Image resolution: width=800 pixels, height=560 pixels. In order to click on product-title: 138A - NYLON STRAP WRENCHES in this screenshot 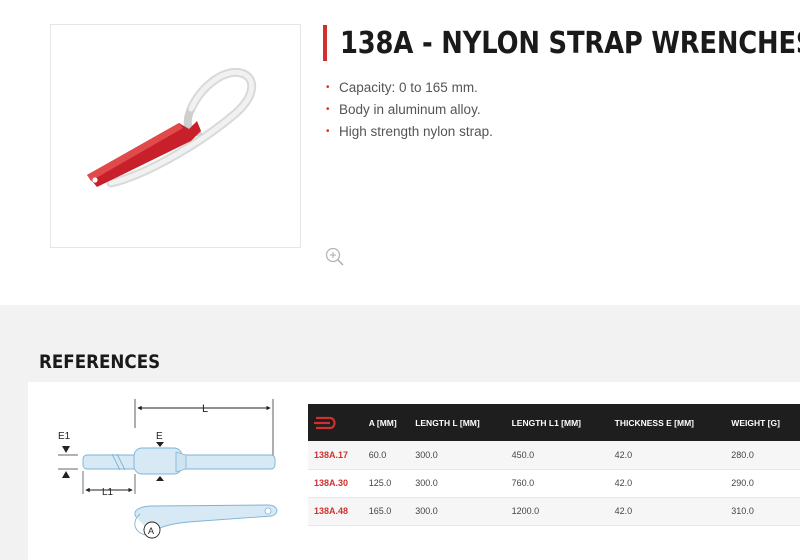, I will do `click(570, 43)`.